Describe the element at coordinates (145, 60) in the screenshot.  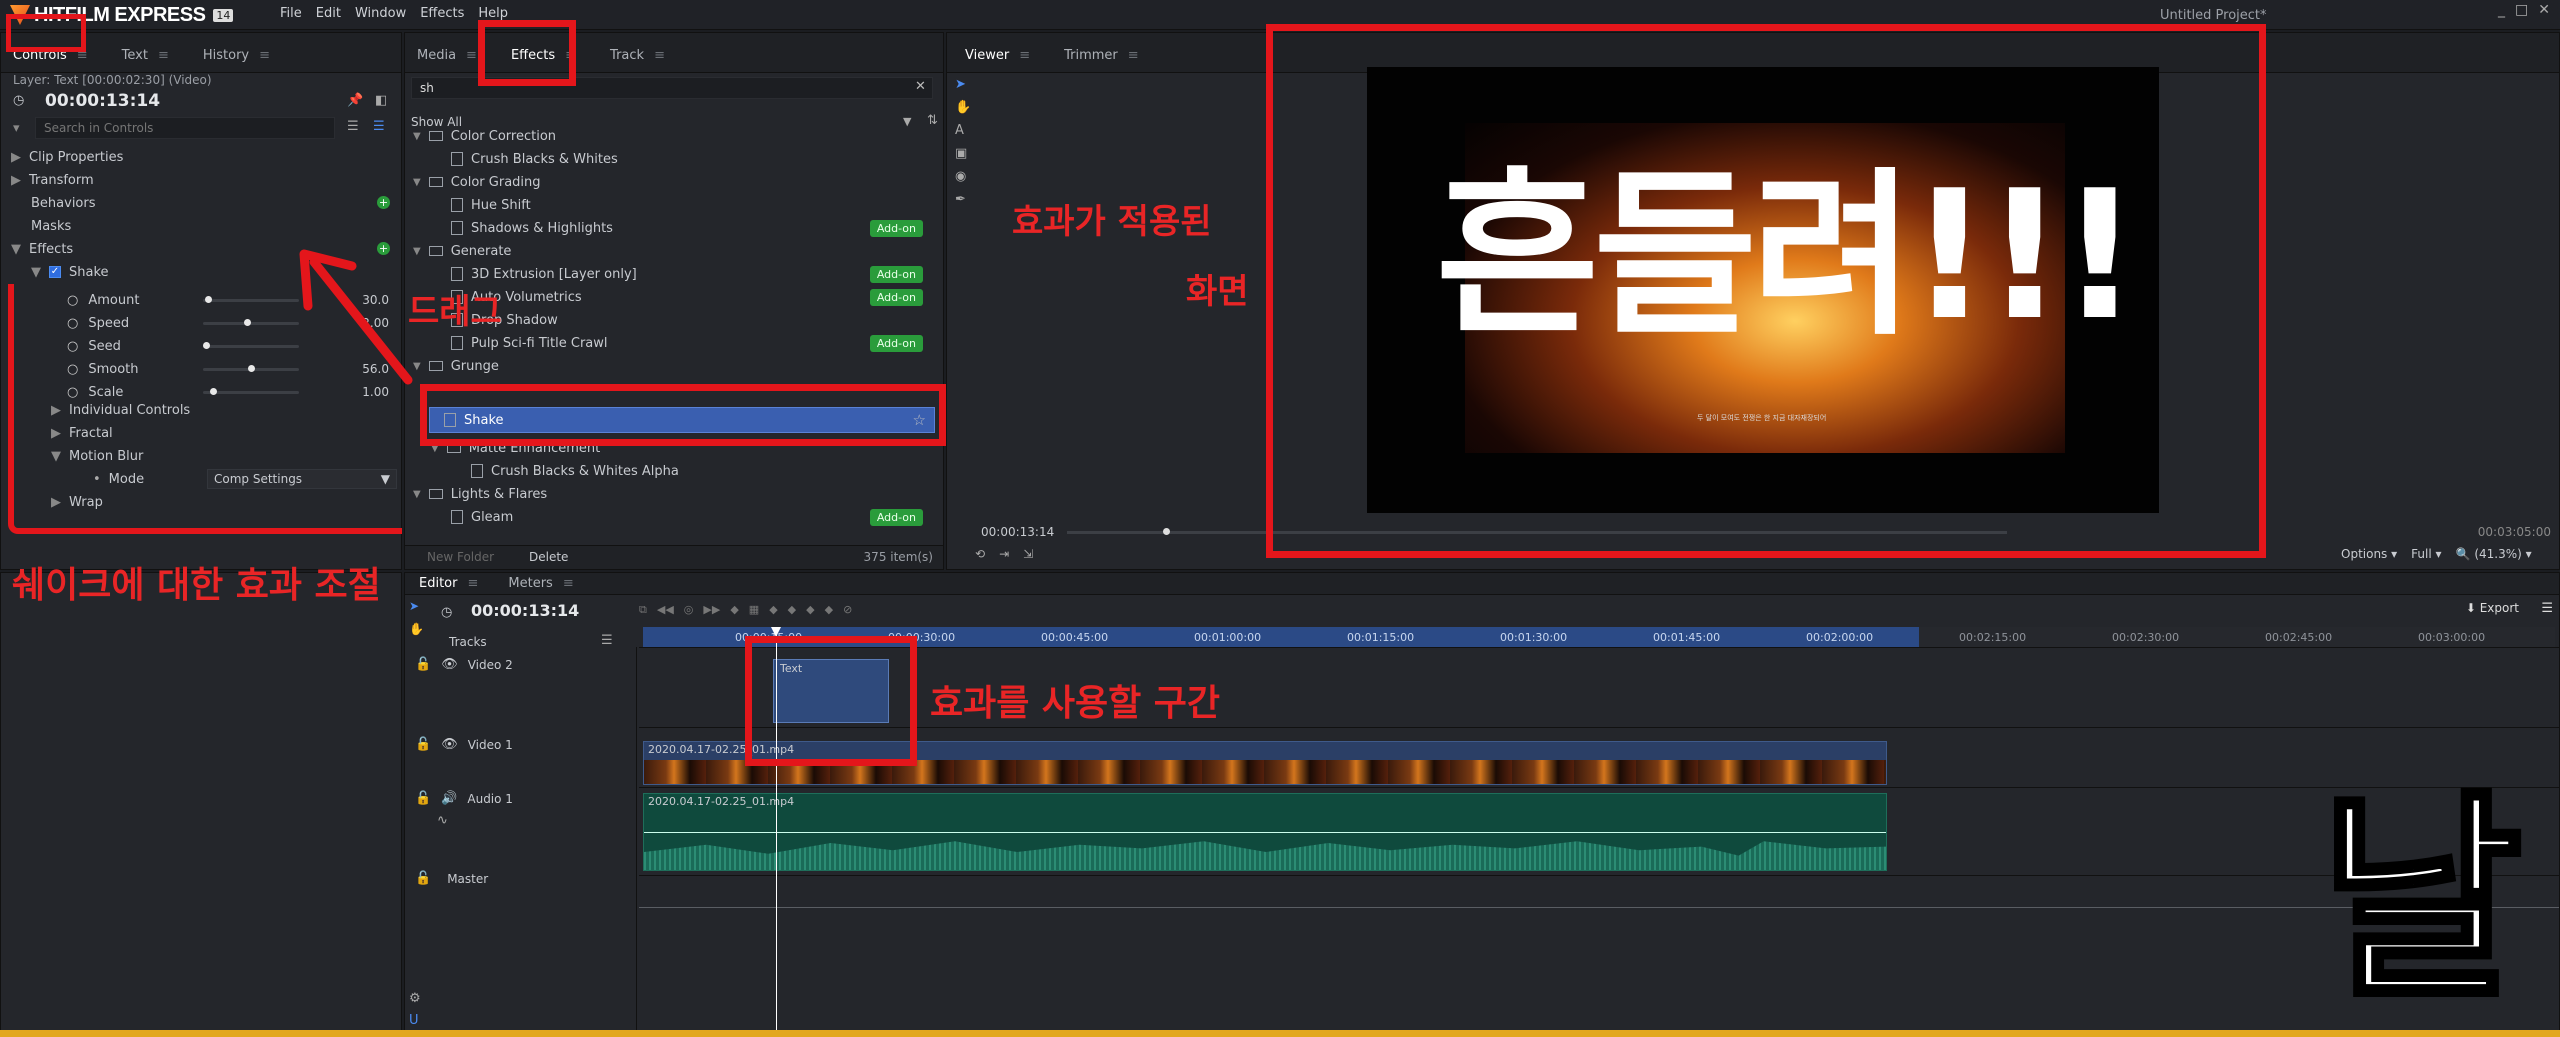
I see `tab-text: Text ≡` at that location.